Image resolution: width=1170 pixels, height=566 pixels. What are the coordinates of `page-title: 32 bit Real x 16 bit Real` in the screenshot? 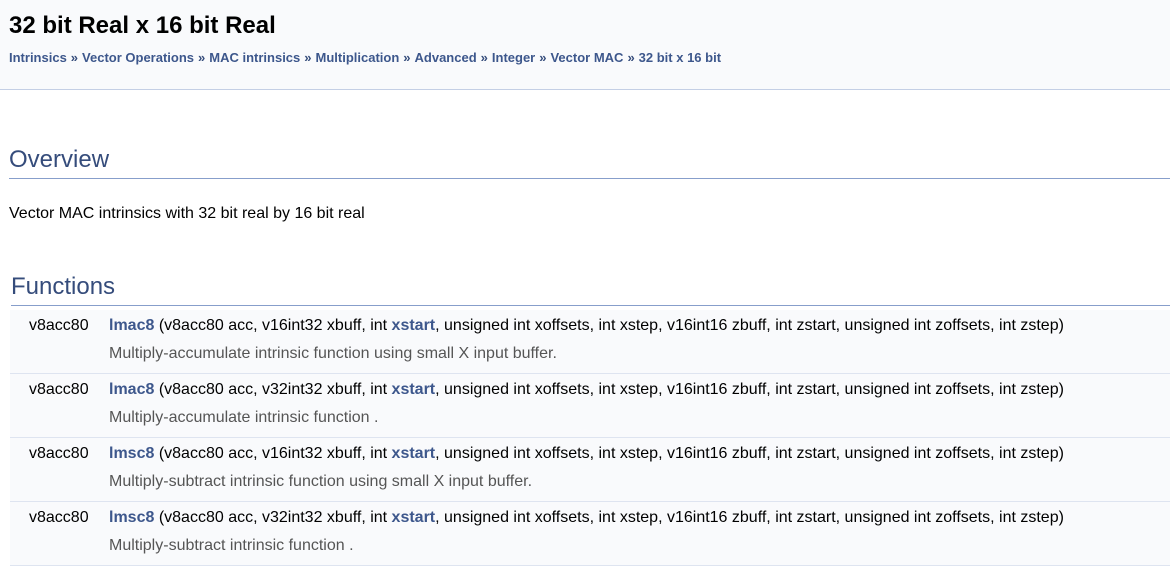 It's located at (142, 25).